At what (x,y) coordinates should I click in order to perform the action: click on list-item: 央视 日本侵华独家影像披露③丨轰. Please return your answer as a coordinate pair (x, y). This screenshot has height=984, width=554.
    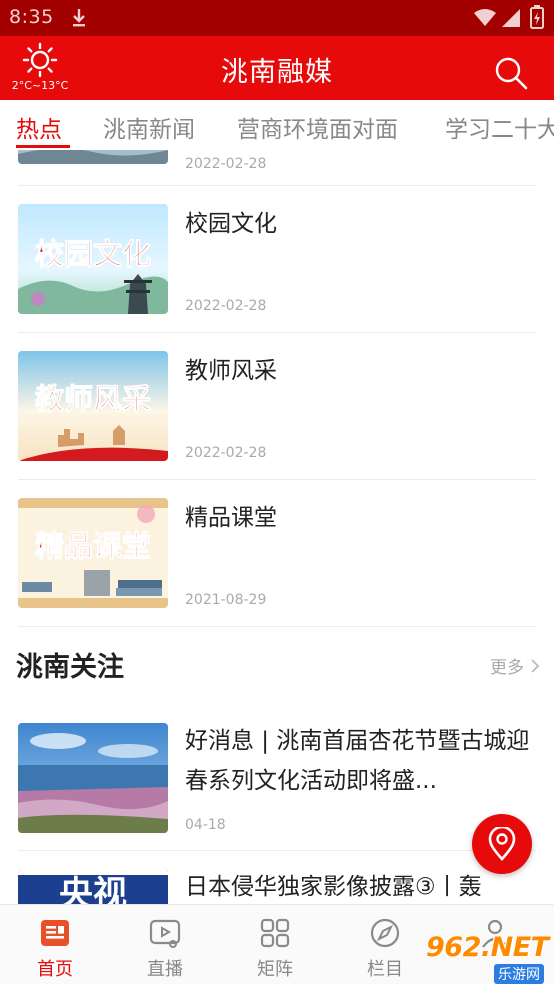
    Looking at the image, I should click on (277, 886).